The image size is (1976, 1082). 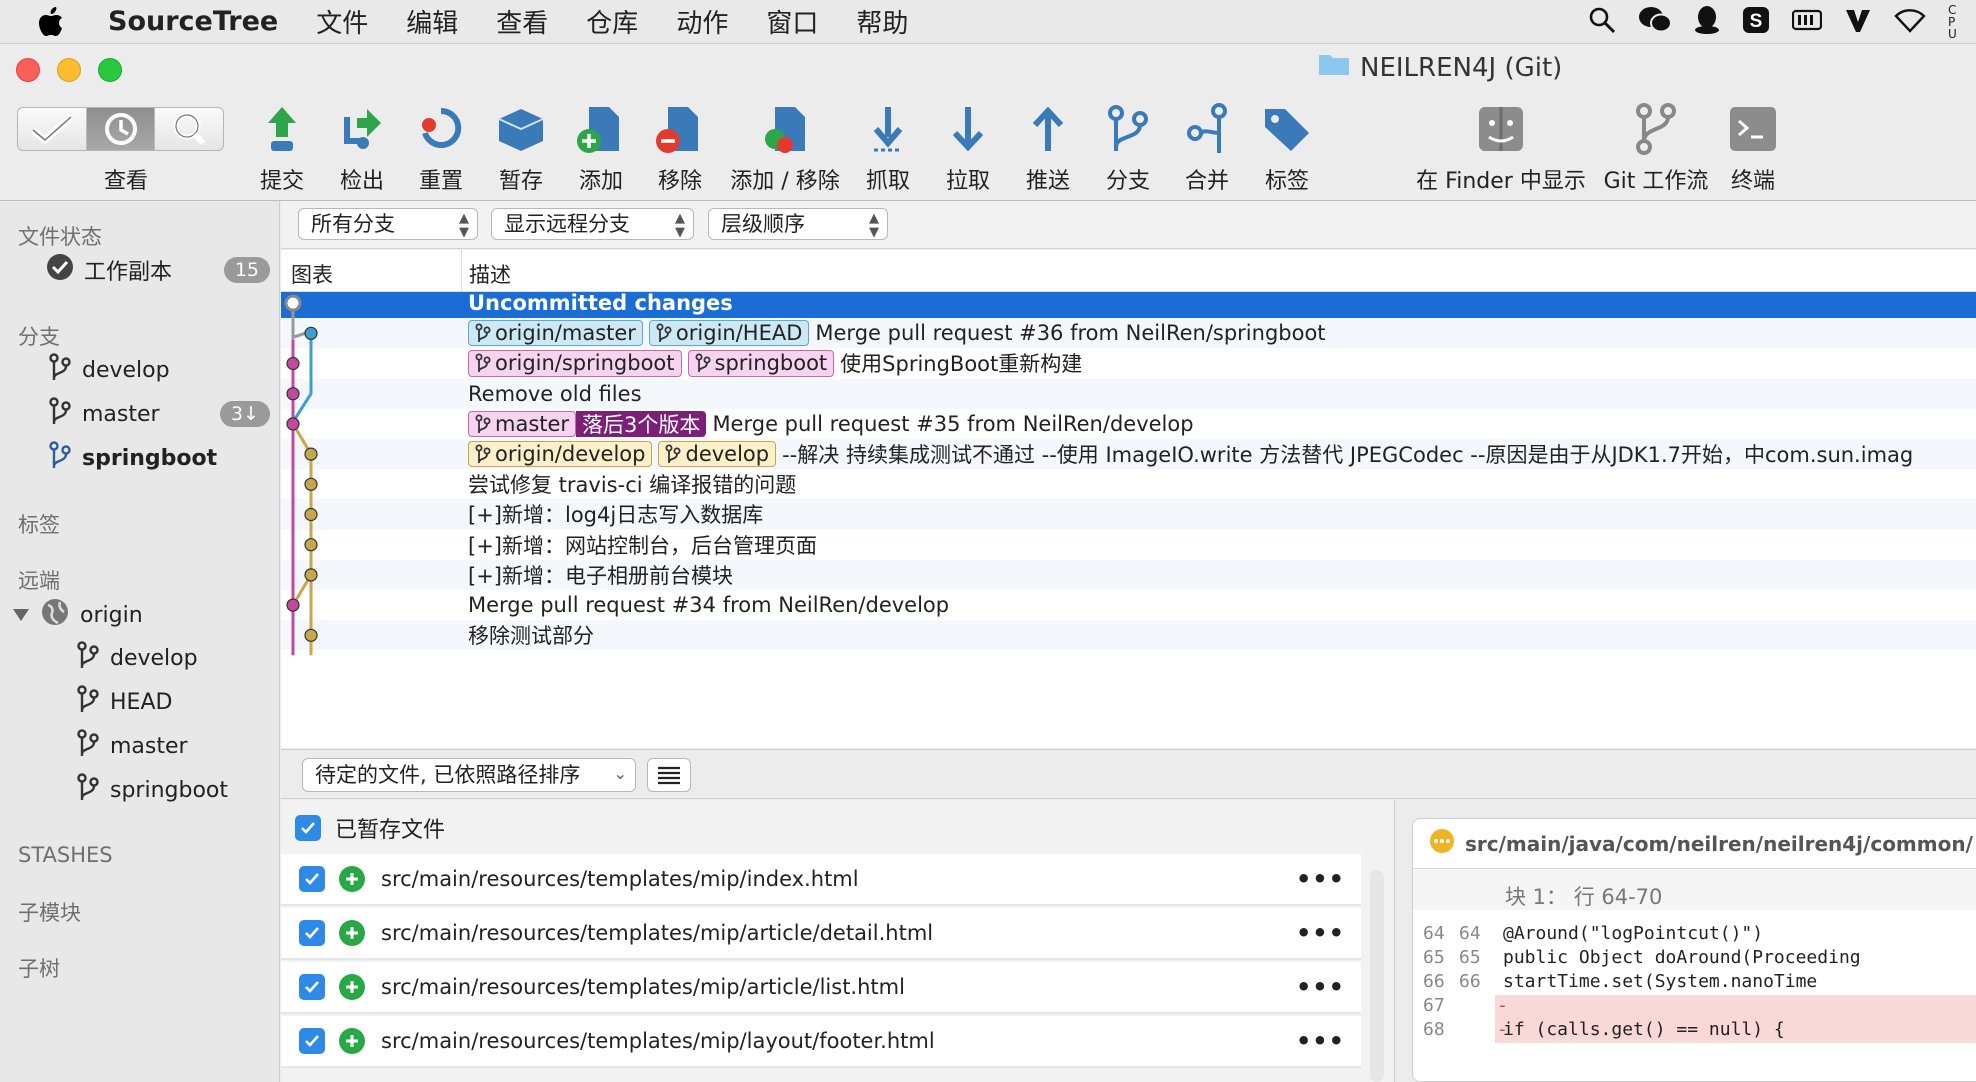 What do you see at coordinates (441, 148) in the screenshot?
I see `reset-button: 重置` at bounding box center [441, 148].